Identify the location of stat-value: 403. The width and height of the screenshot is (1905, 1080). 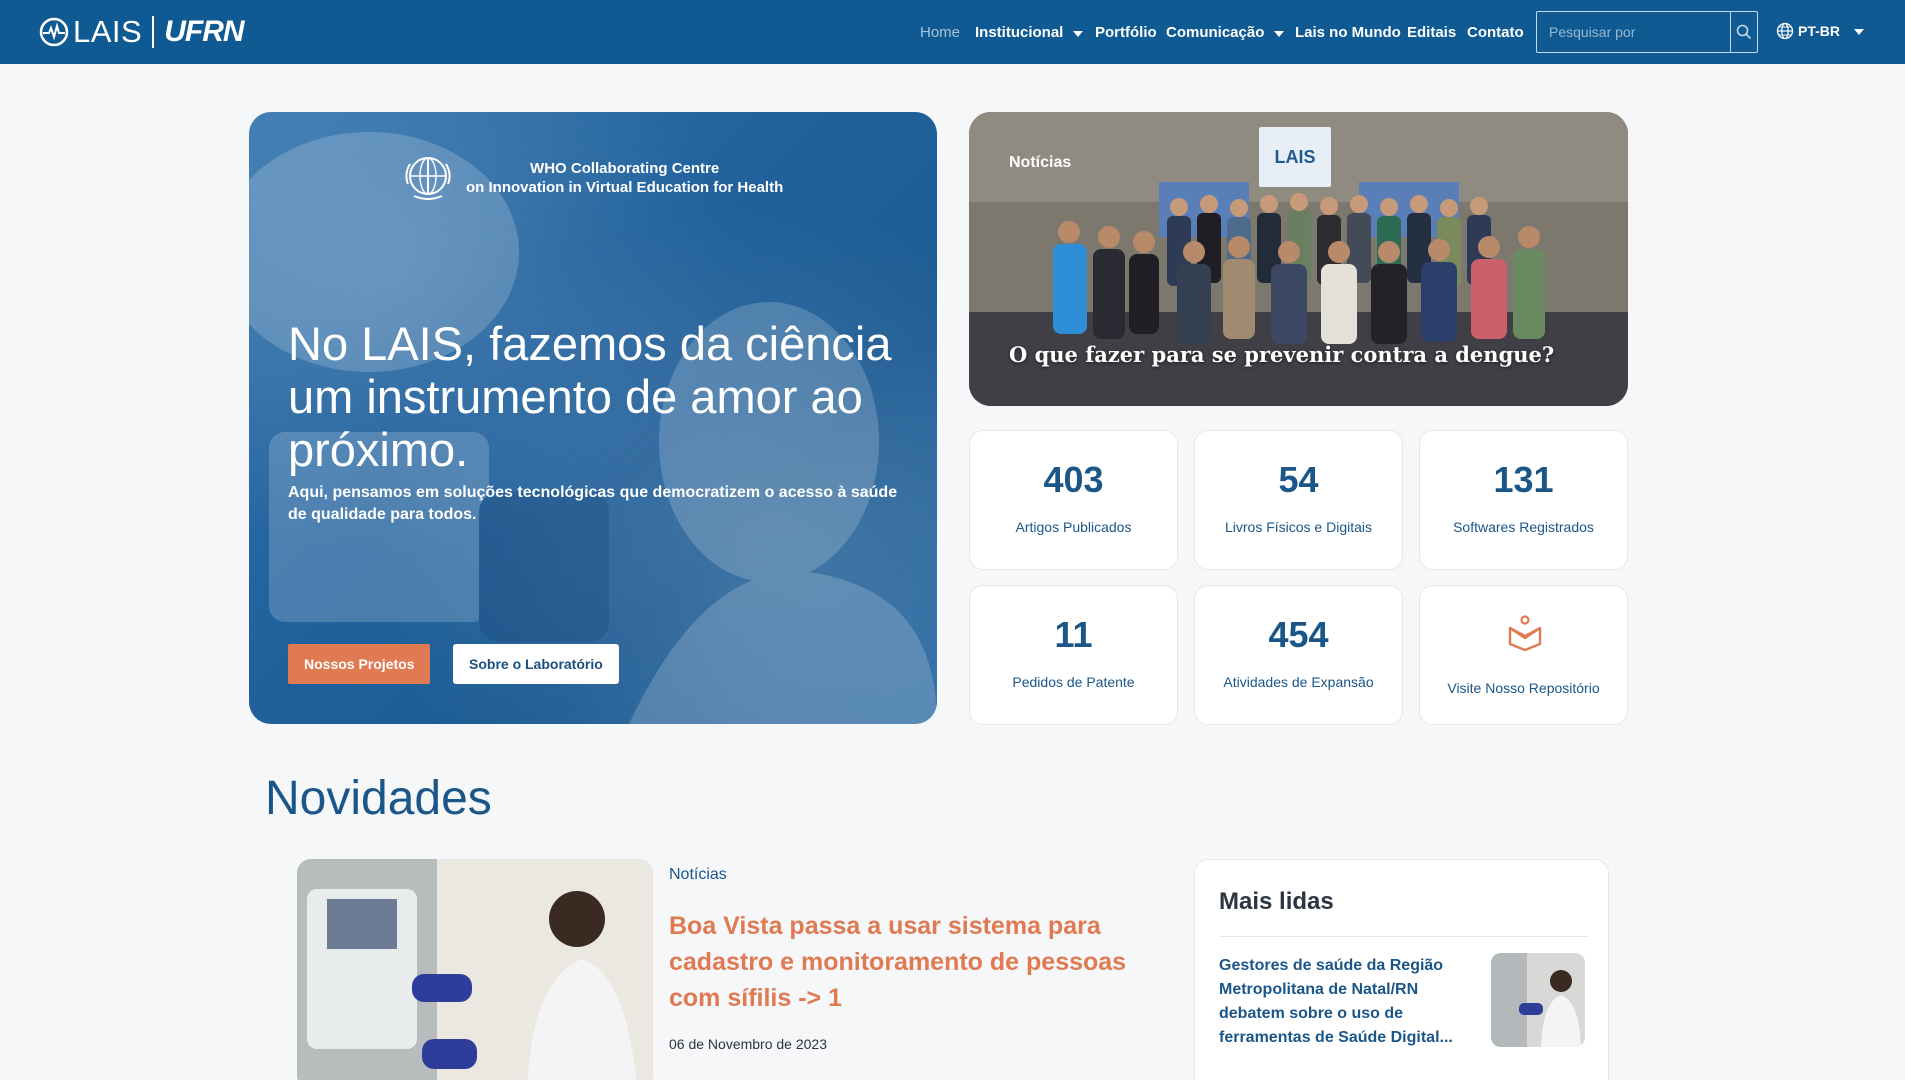
(1073, 479).